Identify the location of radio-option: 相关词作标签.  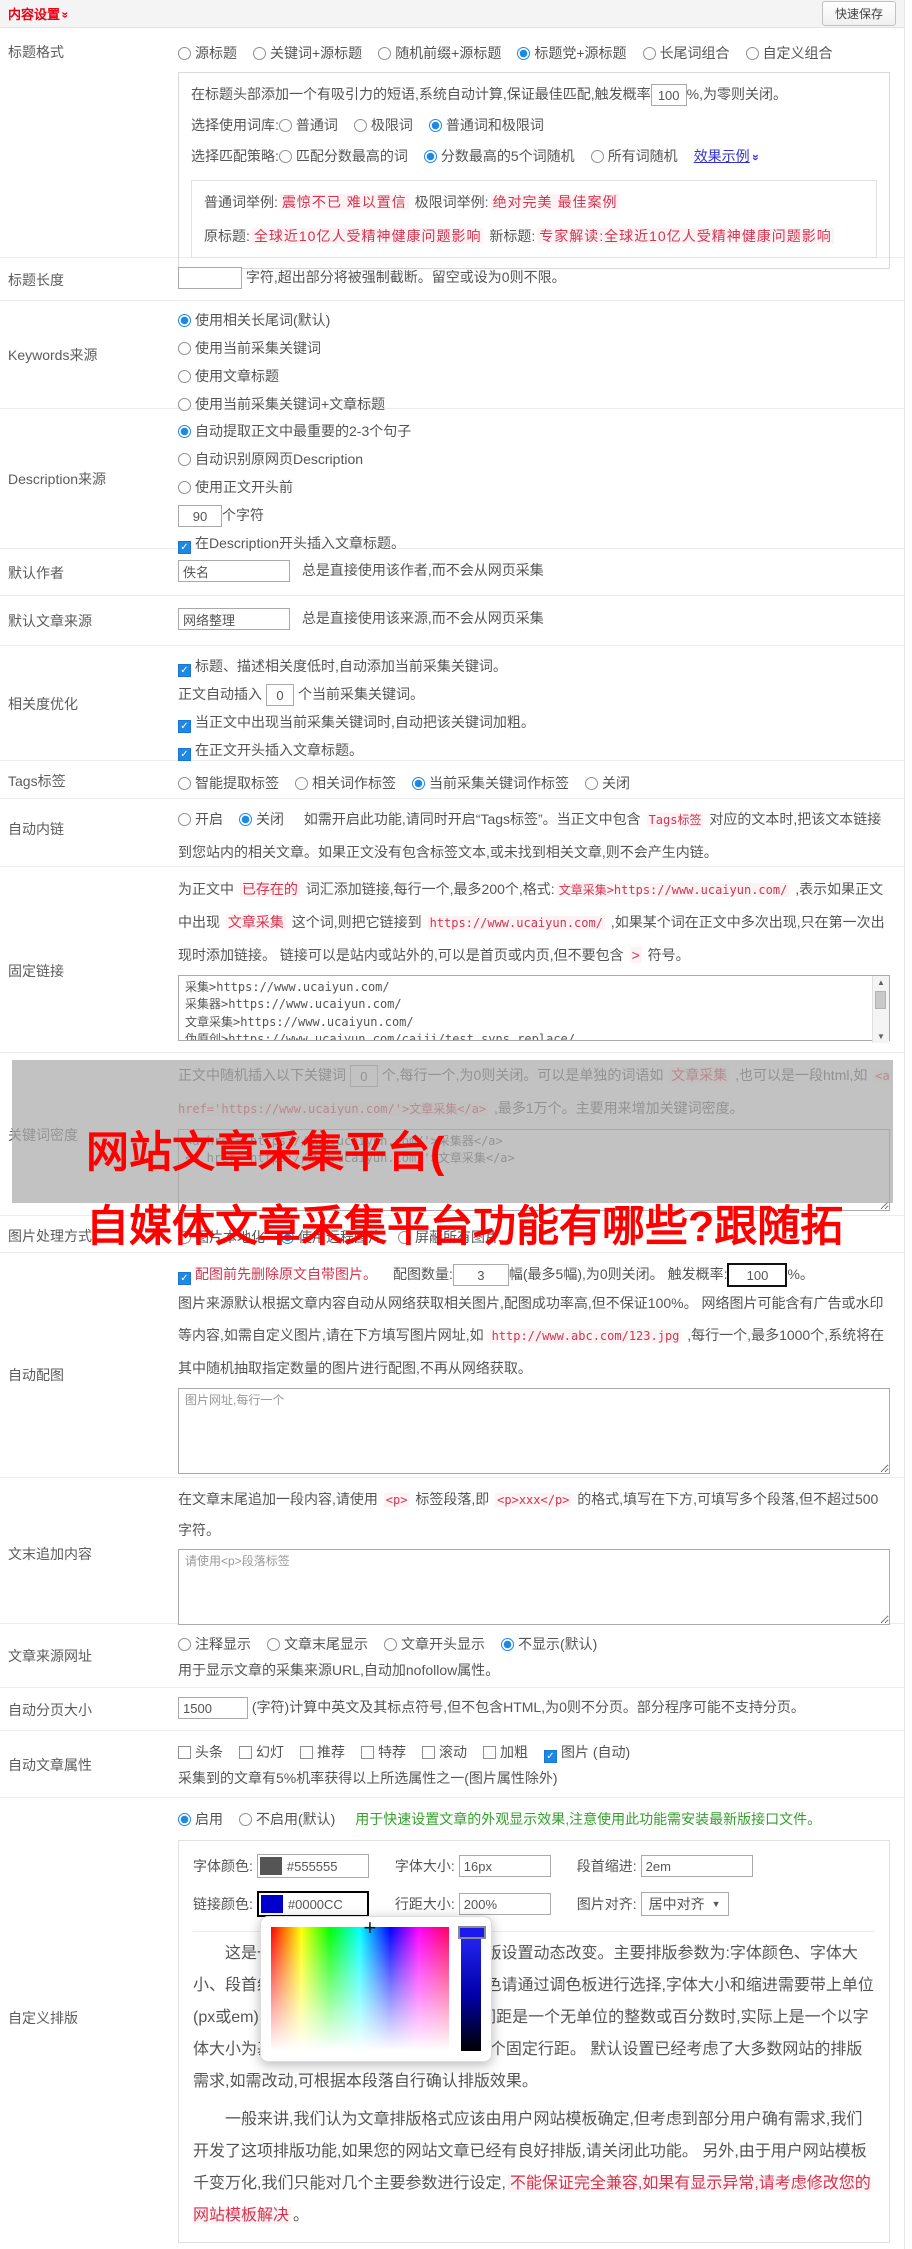
(345, 783).